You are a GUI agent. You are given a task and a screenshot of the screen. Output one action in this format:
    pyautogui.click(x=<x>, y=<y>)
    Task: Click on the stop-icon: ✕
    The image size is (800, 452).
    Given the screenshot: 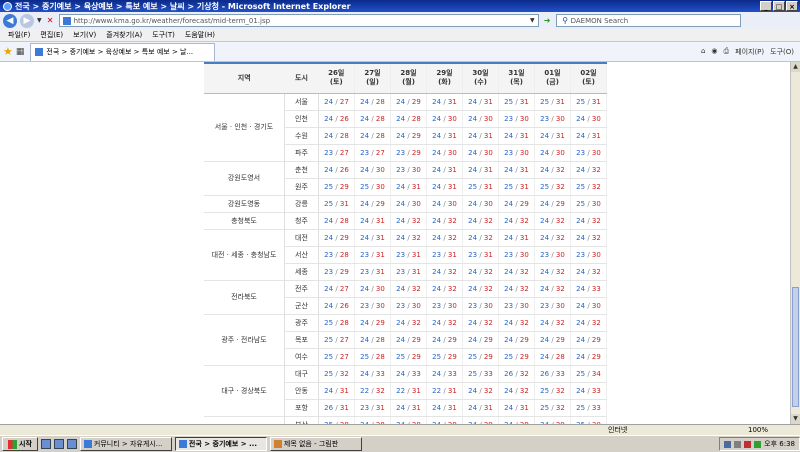 What is the action you would take?
    pyautogui.click(x=50, y=20)
    